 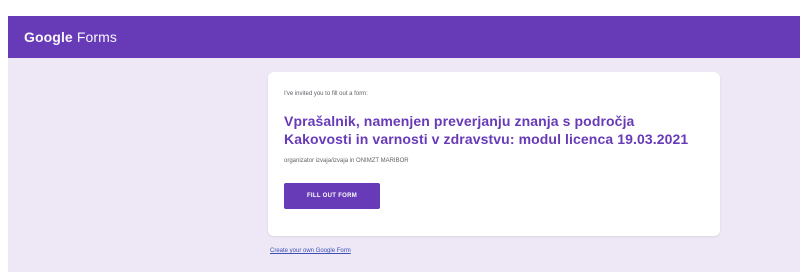 What do you see at coordinates (48, 37) in the screenshot?
I see `google-wordmark: Google` at bounding box center [48, 37].